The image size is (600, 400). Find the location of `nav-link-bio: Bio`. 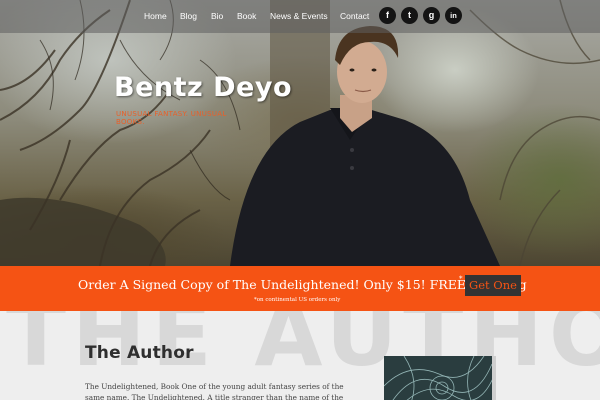

nav-link-bio: Bio is located at coordinates (217, 16).